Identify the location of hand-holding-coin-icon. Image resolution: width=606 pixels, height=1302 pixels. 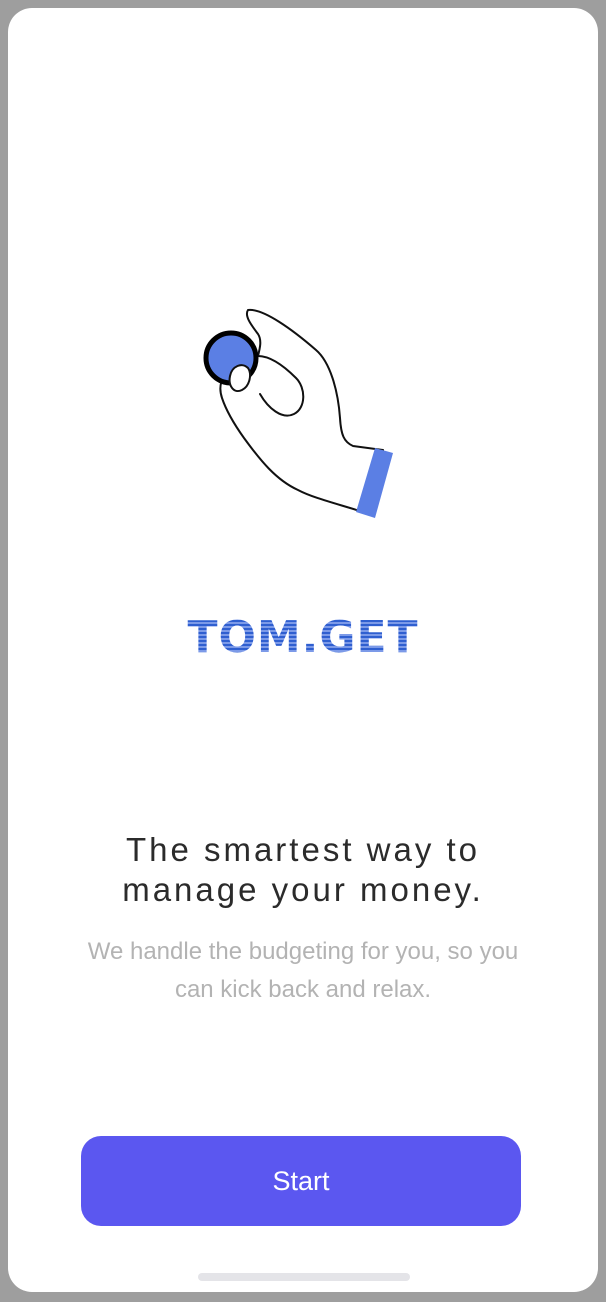
(298, 413).